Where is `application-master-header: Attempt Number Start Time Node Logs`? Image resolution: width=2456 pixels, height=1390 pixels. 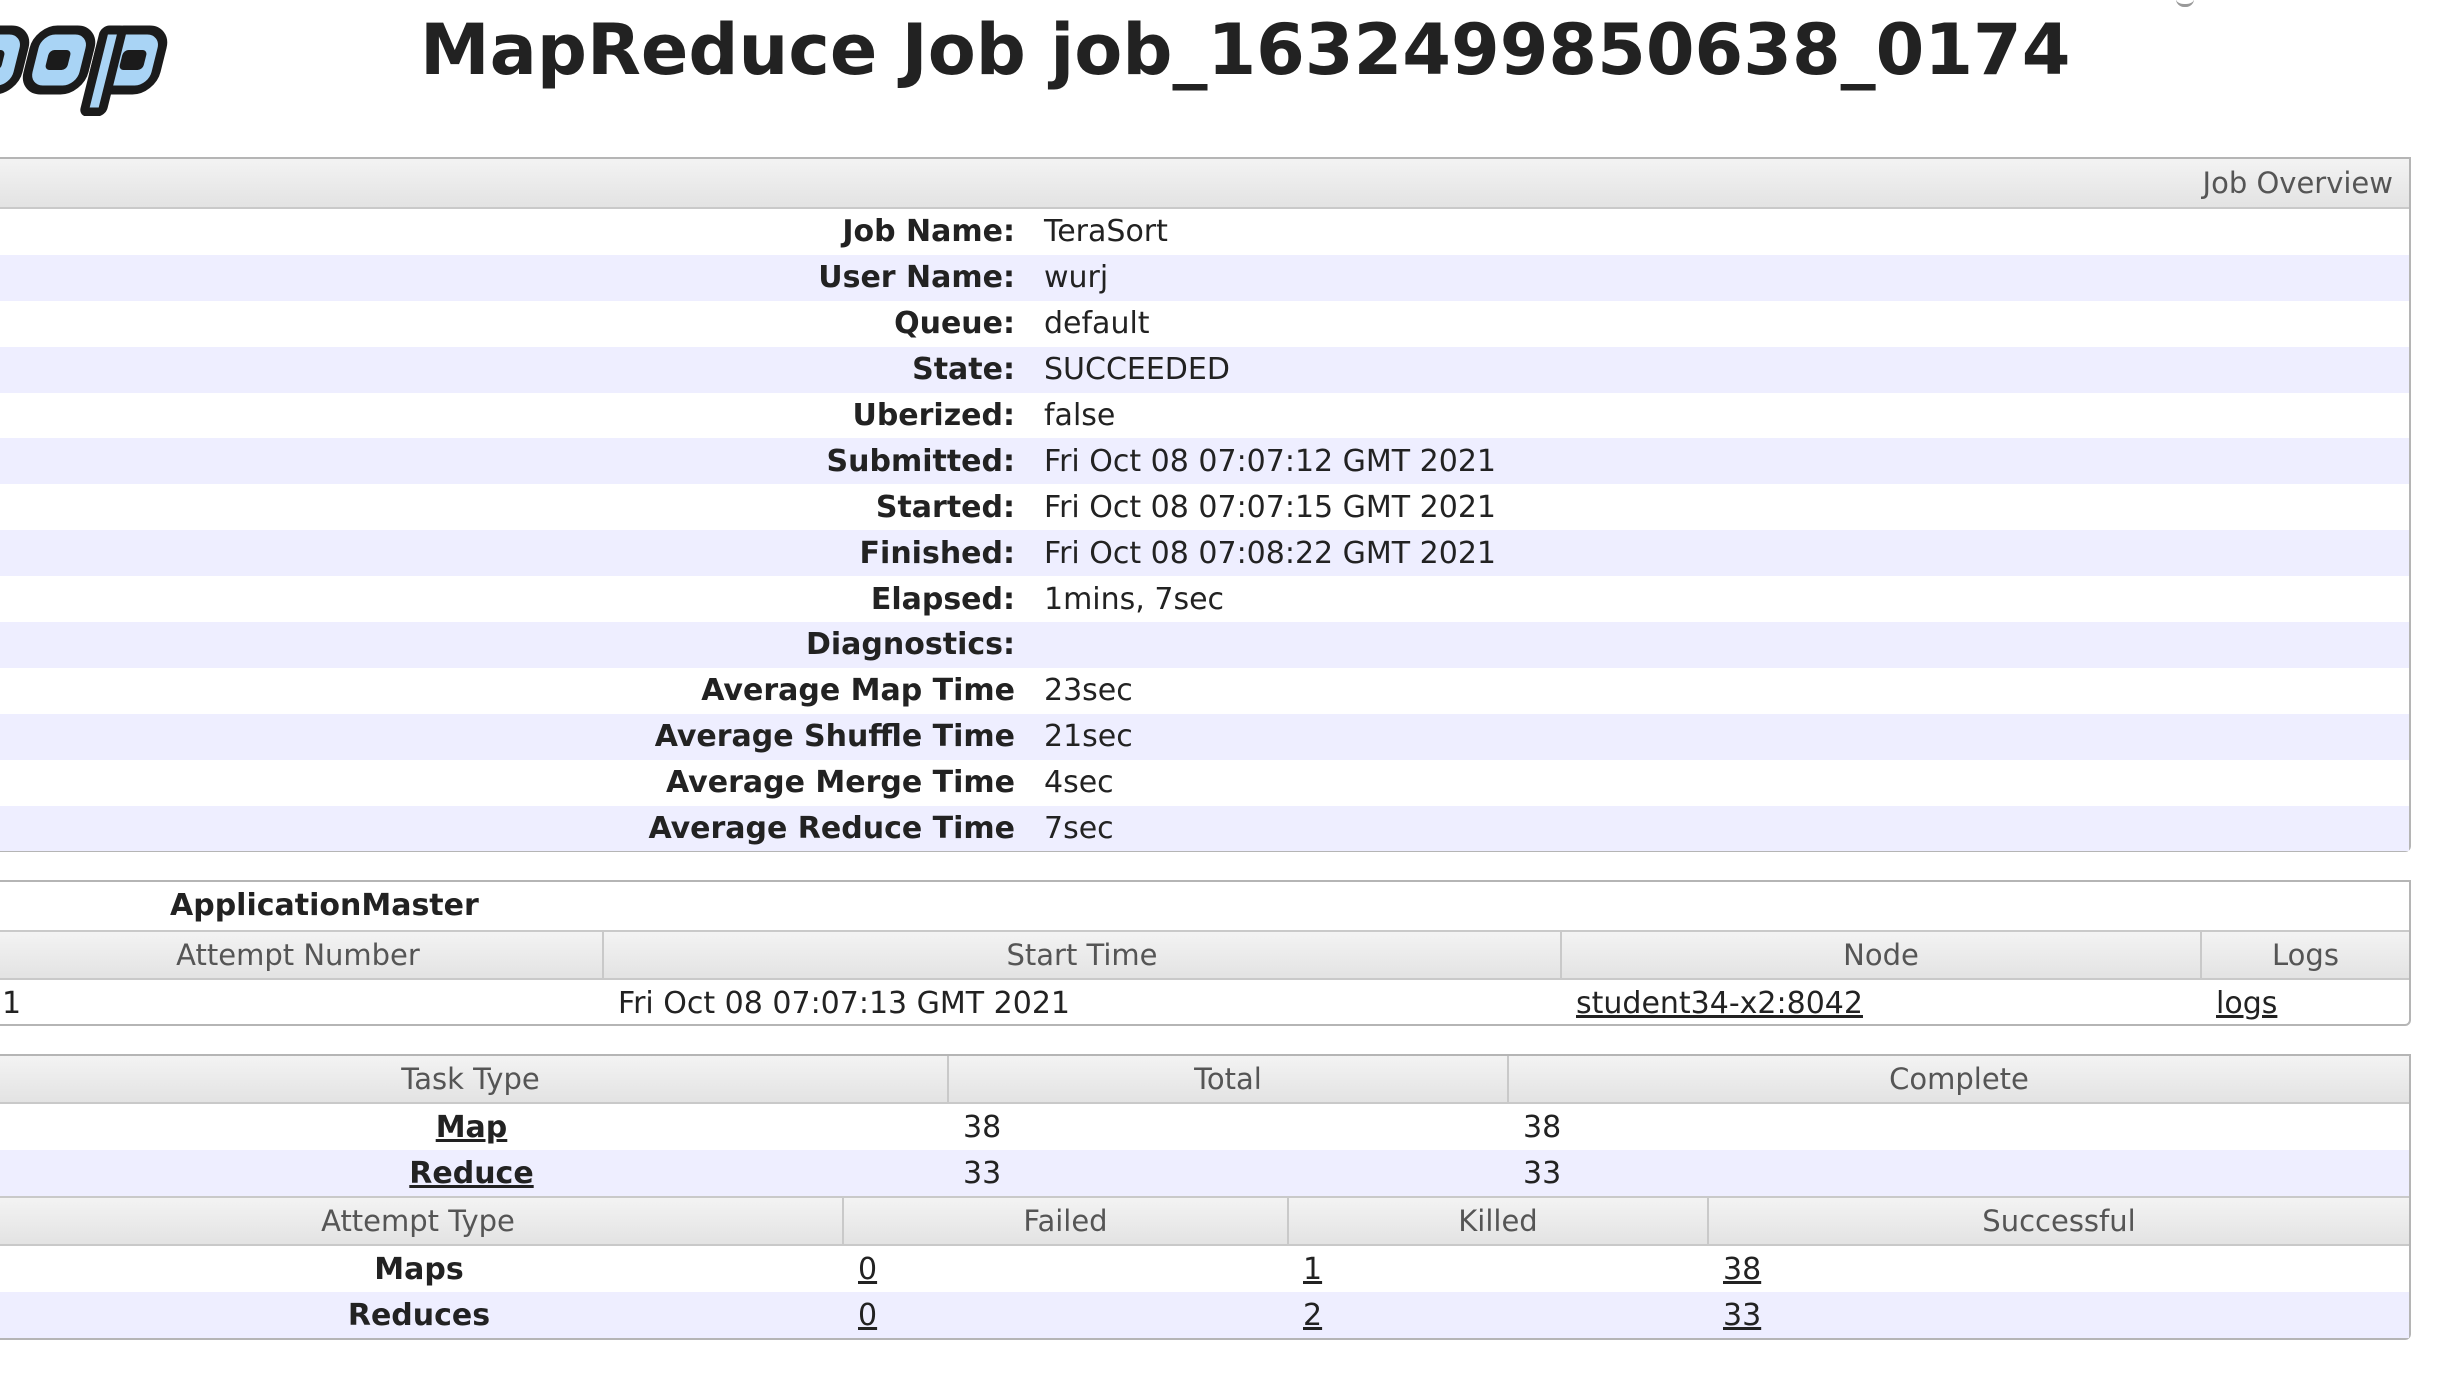
application-master-header: Attempt Number Start Time Node Logs is located at coordinates (1204, 955).